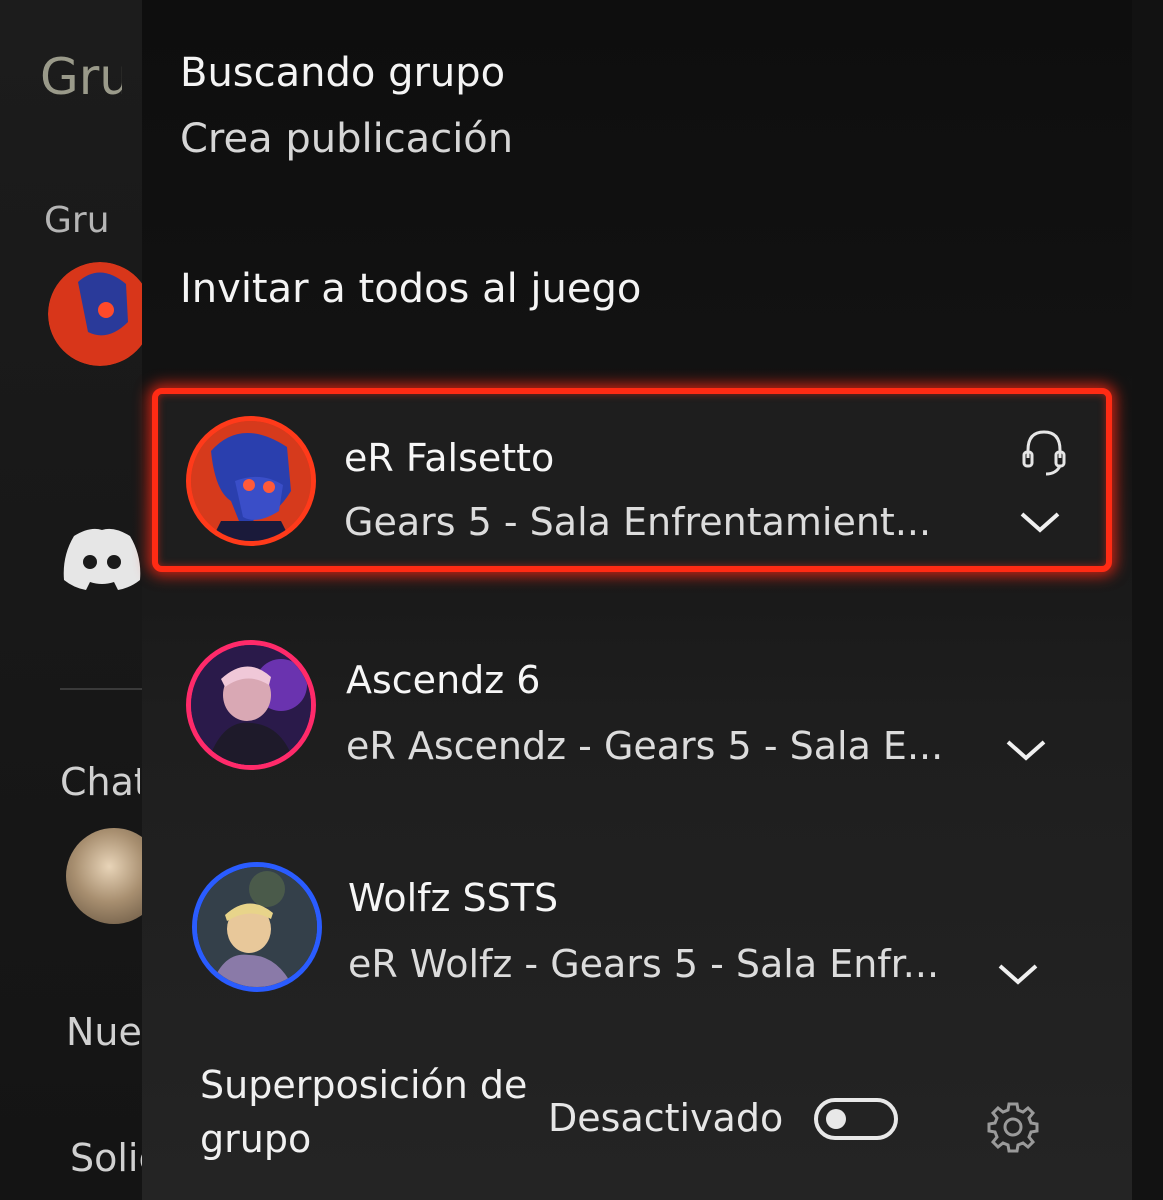 Image resolution: width=1163 pixels, height=1200 pixels. I want to click on party-avatar, so click(100, 314).